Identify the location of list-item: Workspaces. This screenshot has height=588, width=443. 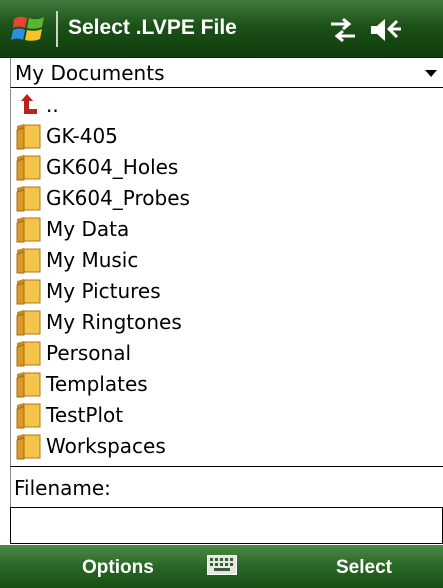
(227, 445).